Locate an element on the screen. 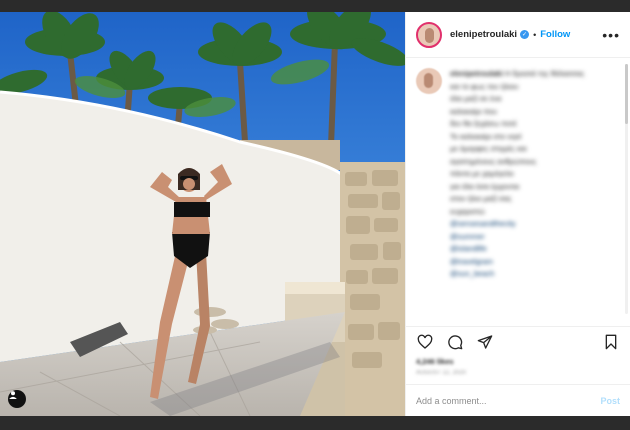 The image size is (630, 430). follow-button: Follow is located at coordinates (555, 34).